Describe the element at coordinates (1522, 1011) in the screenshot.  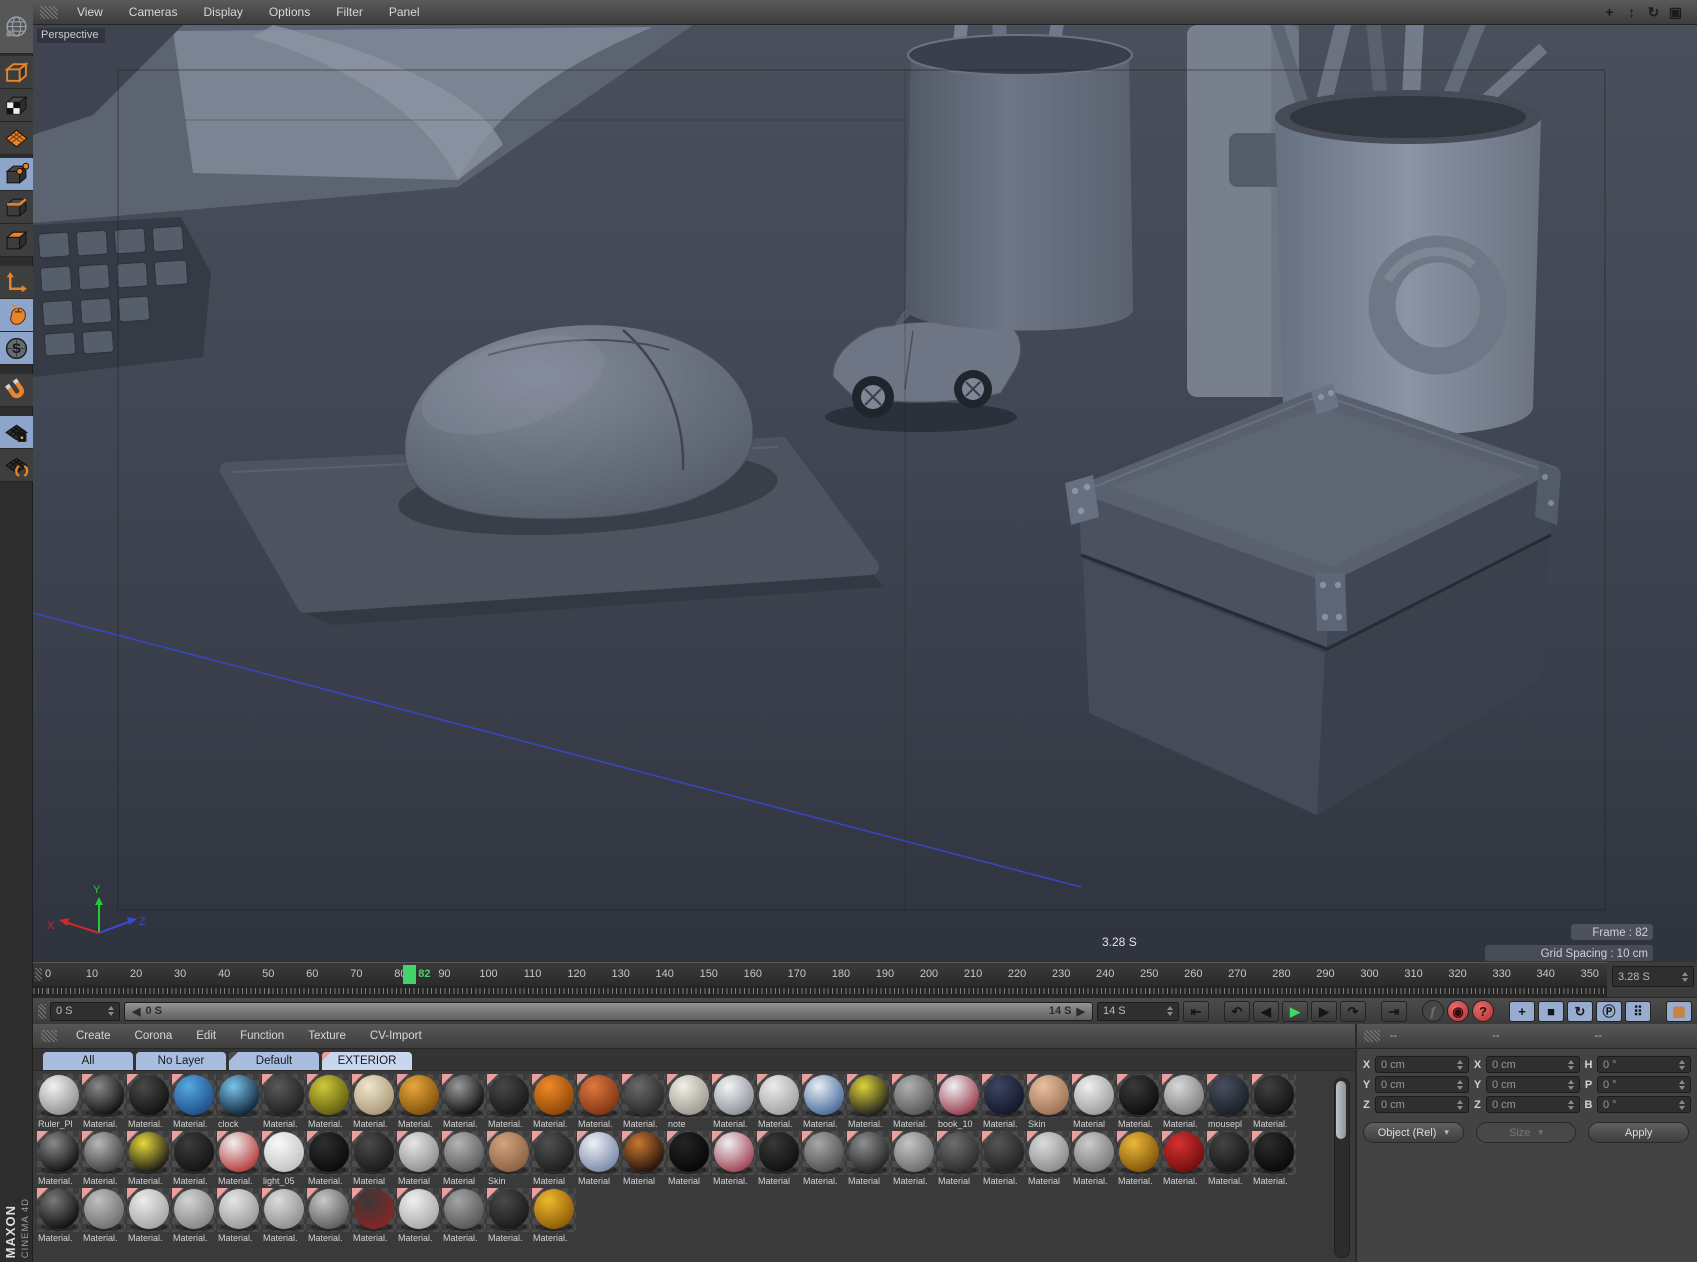
I see `key-position-toggle: +` at that location.